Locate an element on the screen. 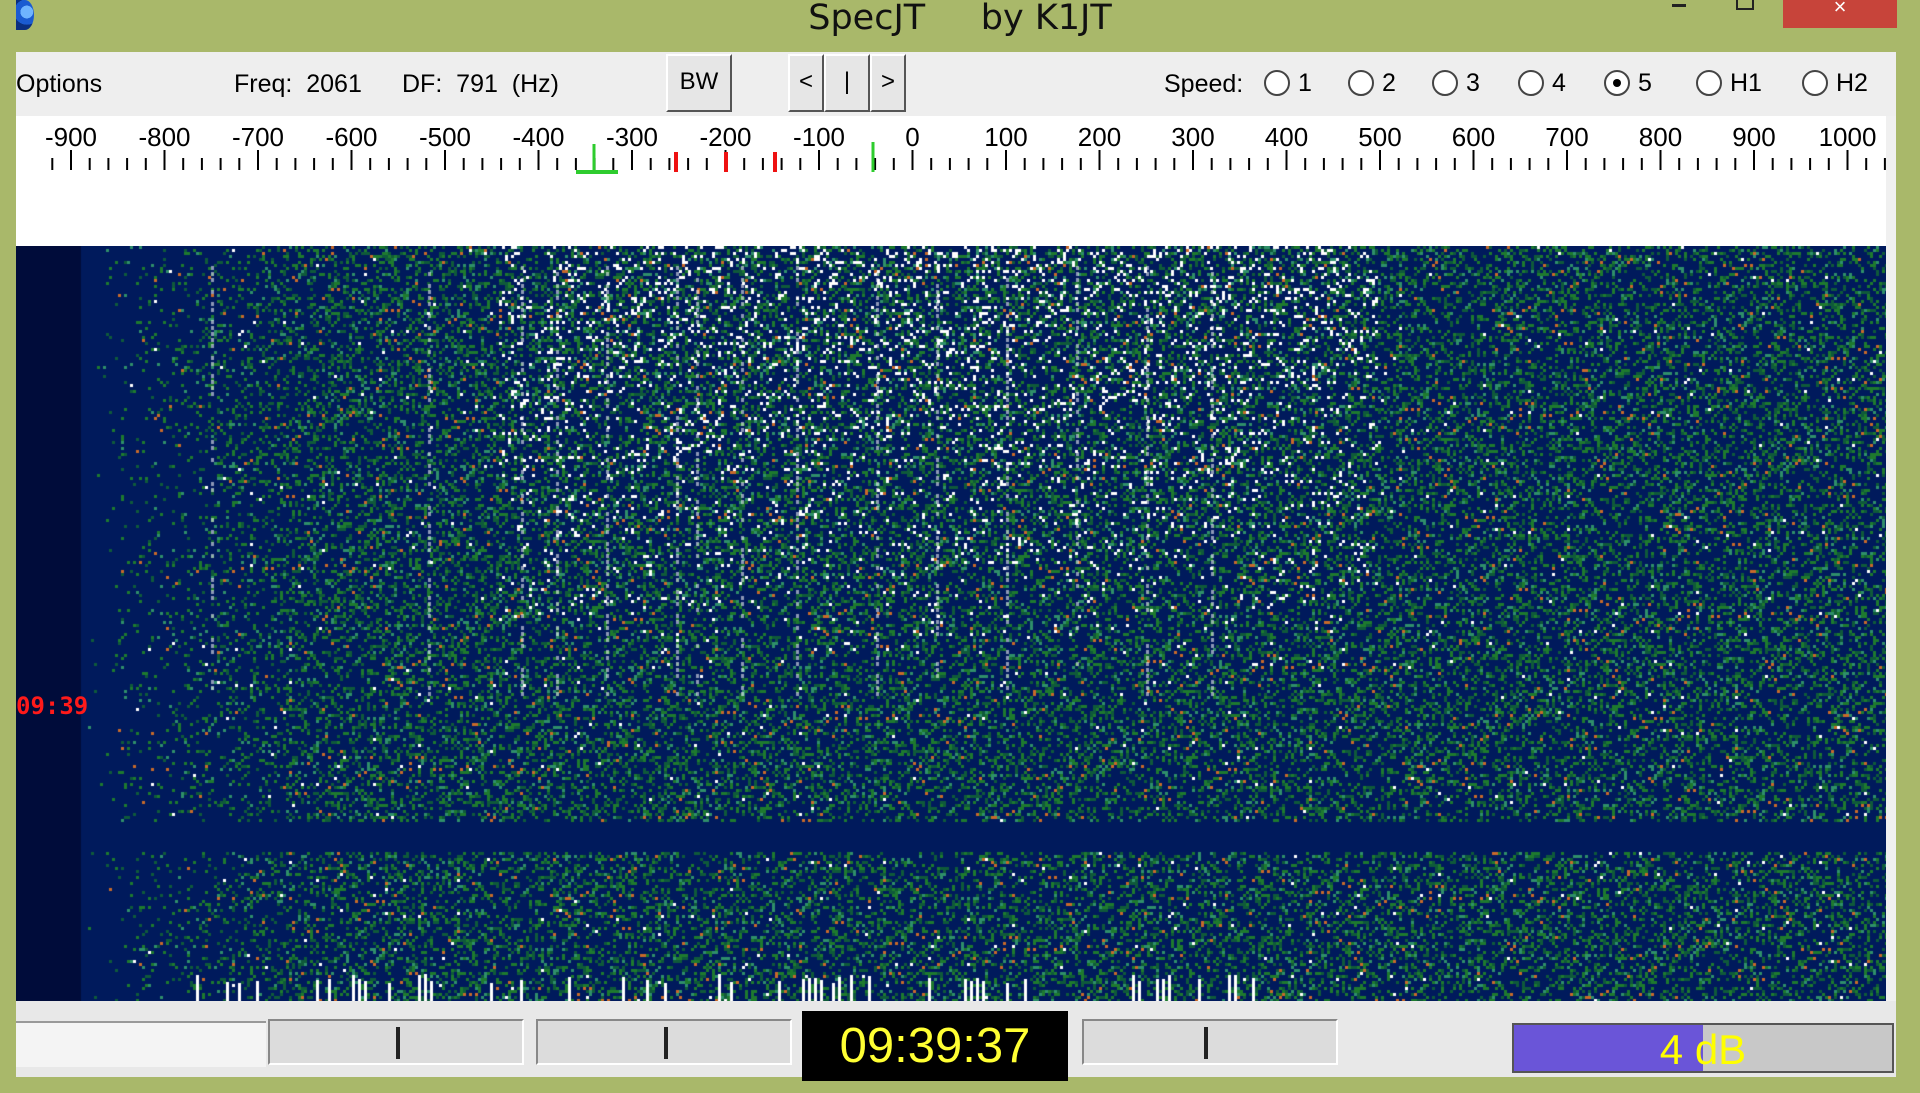  speed-radio-h2: H2 is located at coordinates (1835, 83).